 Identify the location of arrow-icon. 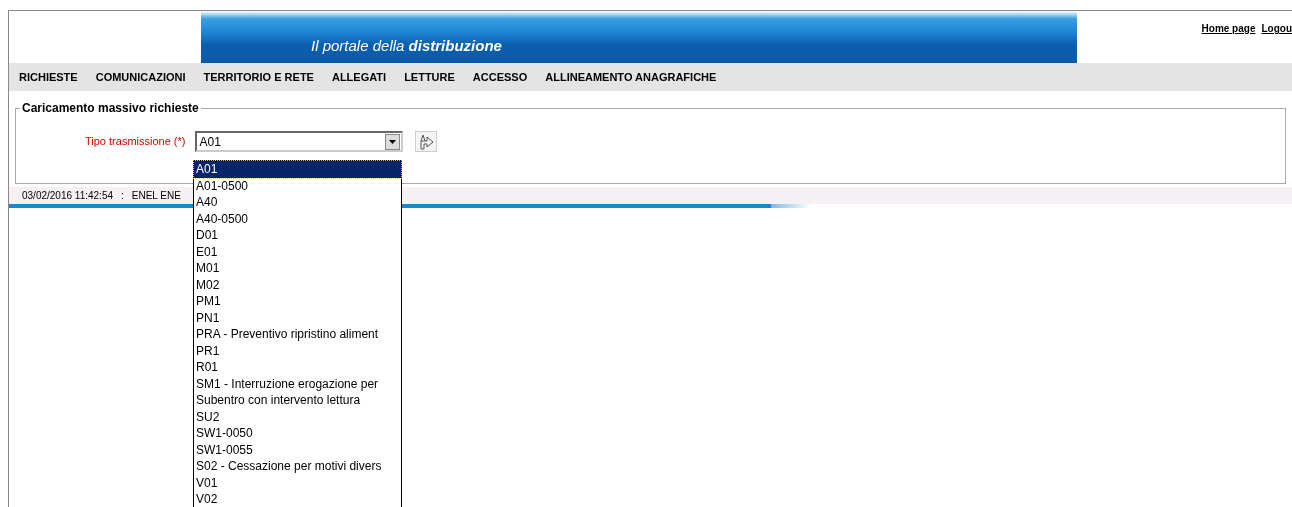
(426, 141).